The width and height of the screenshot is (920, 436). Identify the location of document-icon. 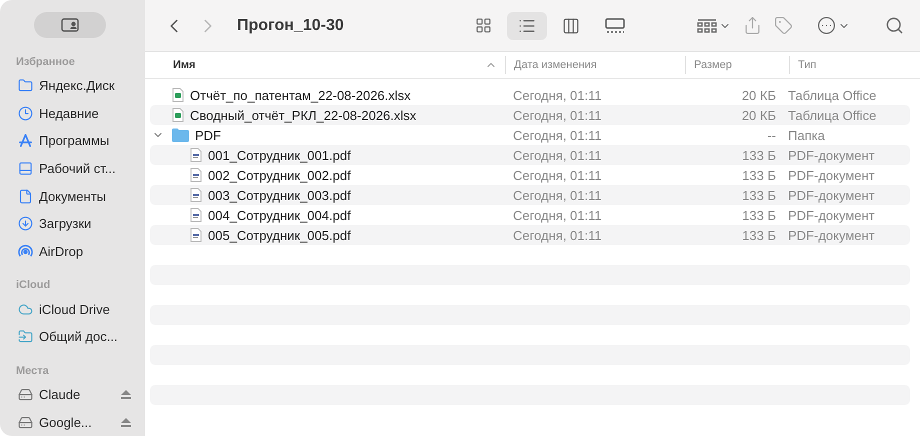
(25, 196).